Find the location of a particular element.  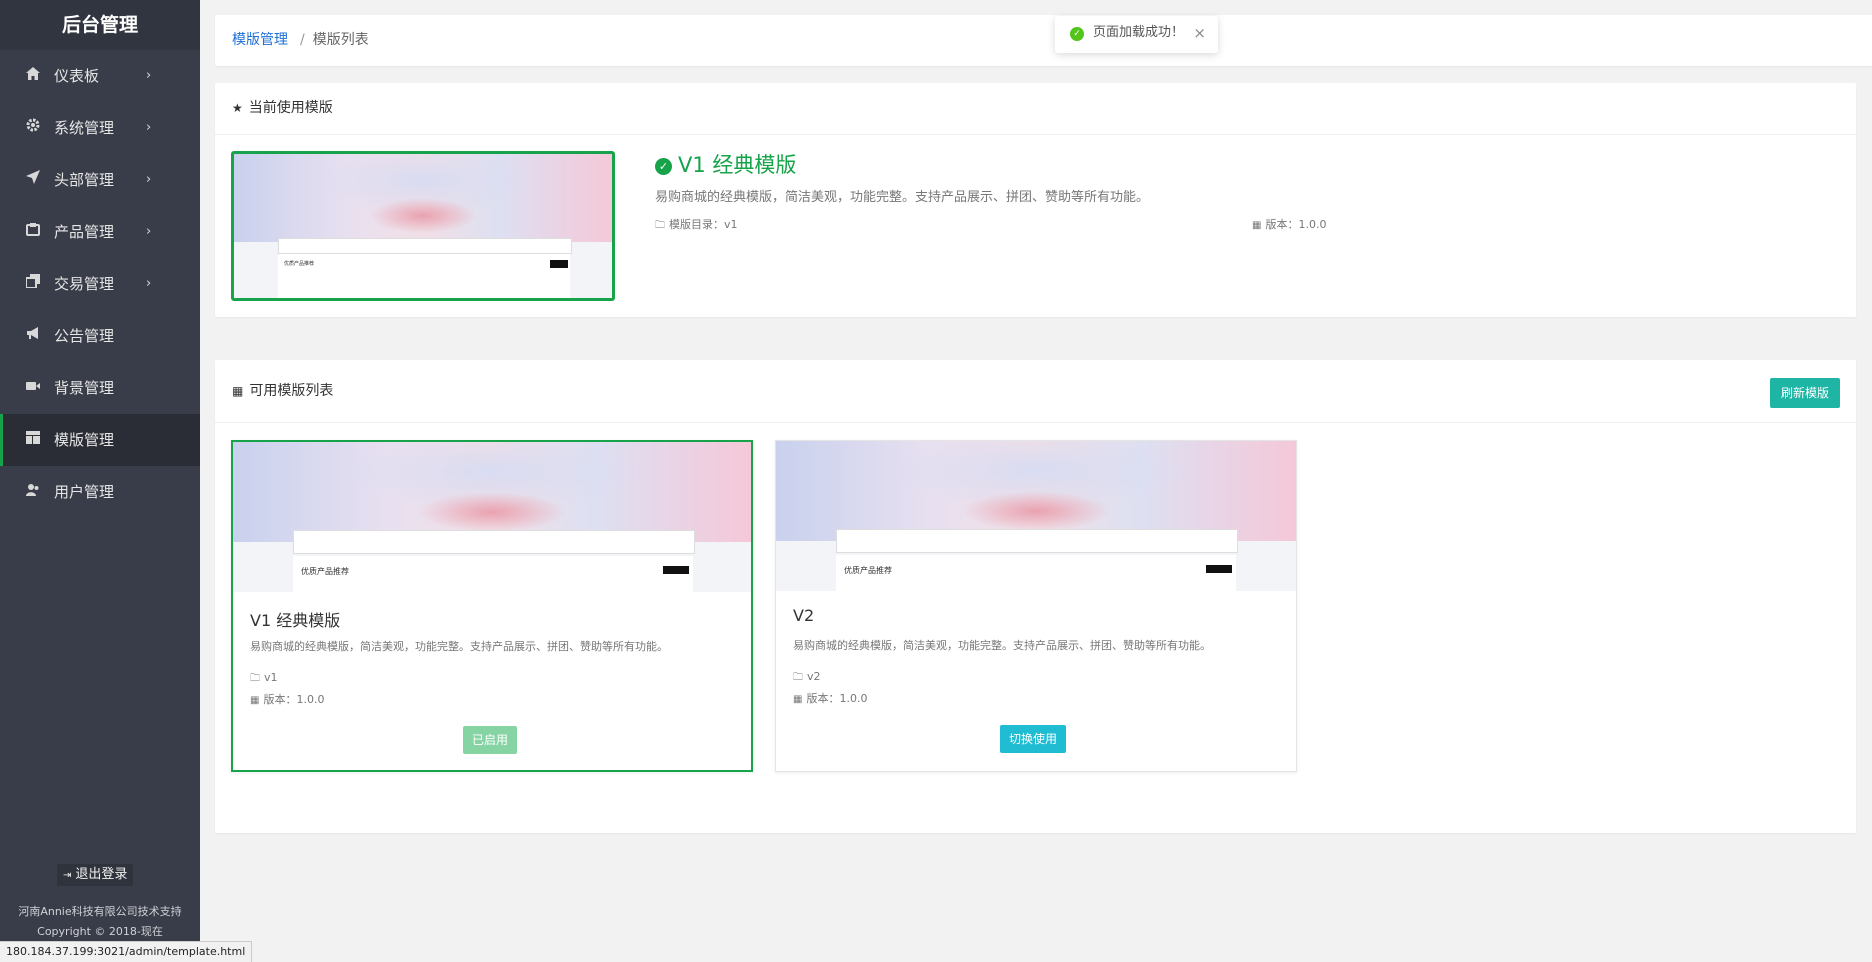

refresh-templates-button: 刷新模版 is located at coordinates (1804, 393).